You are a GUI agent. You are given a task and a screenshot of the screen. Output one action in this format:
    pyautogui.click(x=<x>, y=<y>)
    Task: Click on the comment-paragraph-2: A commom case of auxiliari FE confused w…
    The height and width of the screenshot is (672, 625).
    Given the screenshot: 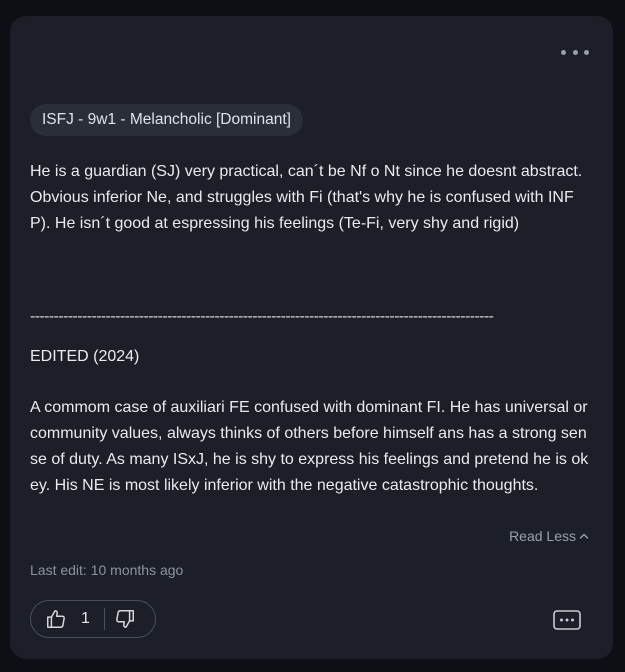 What is the action you would take?
    pyautogui.click(x=311, y=446)
    